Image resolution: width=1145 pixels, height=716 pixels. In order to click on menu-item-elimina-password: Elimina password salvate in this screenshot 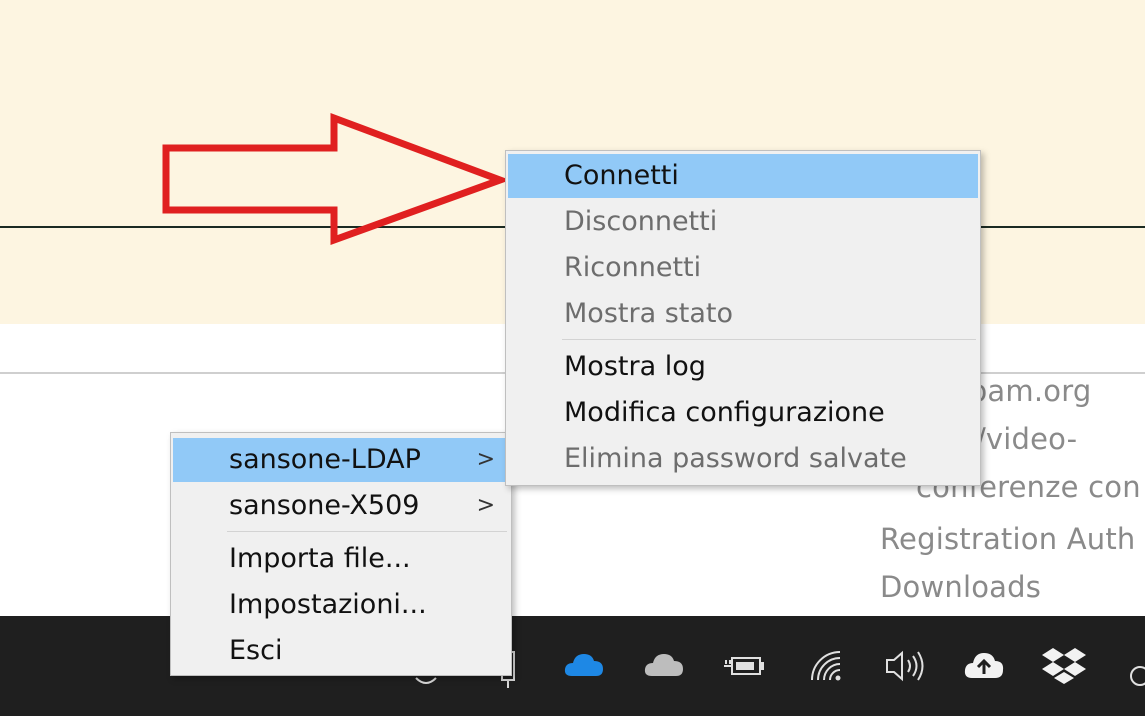, I will do `click(743, 459)`.